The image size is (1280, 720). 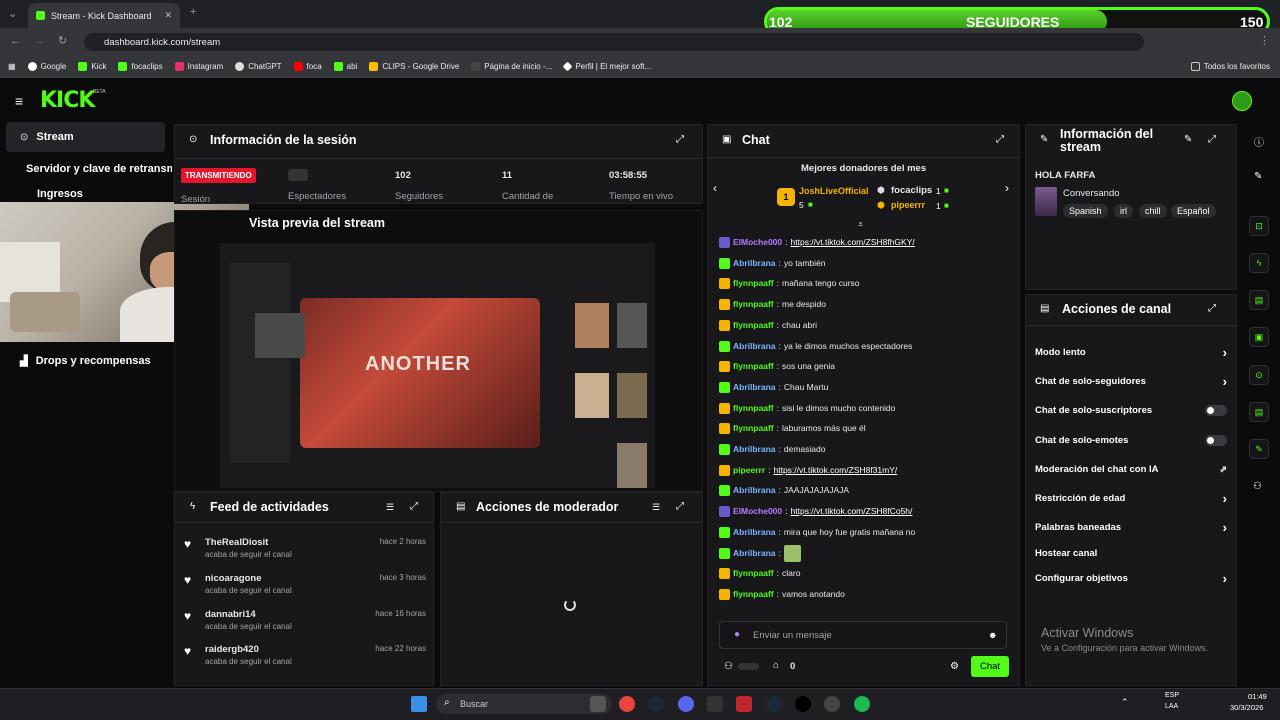 I want to click on feed-user: TheRealDiosit, so click(x=236, y=542).